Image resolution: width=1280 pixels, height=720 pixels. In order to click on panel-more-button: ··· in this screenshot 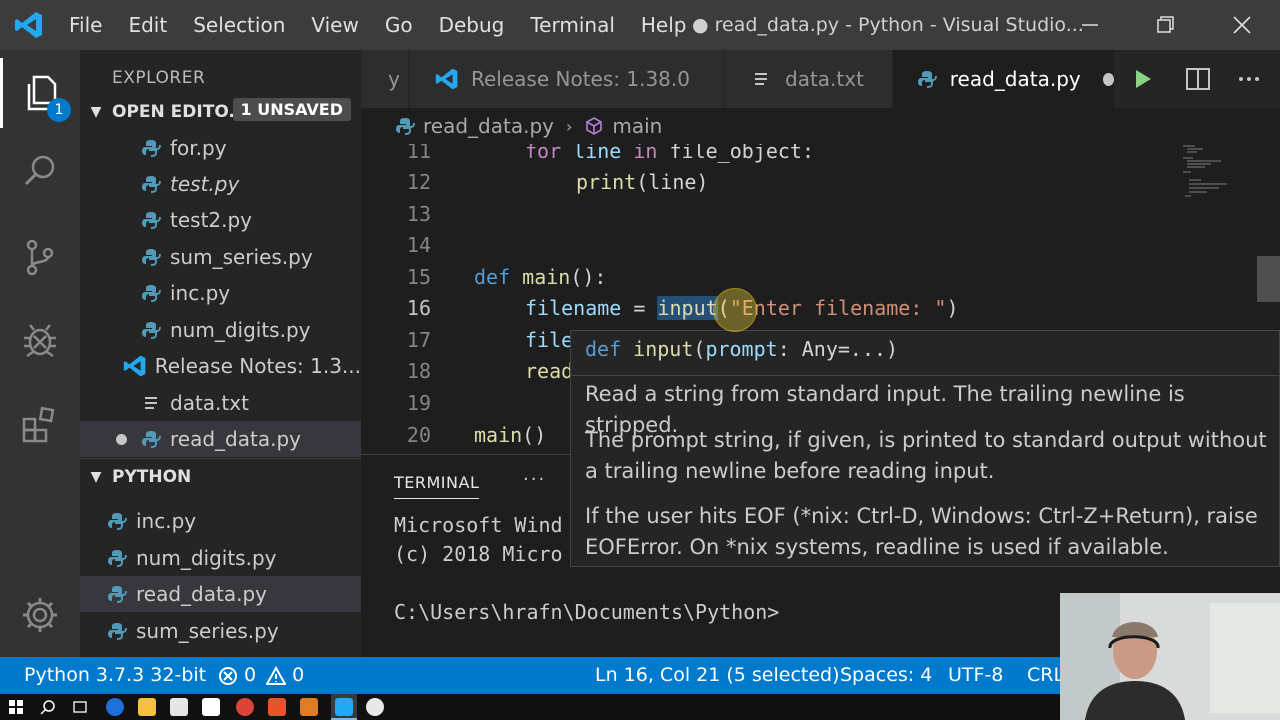, I will do `click(534, 479)`.